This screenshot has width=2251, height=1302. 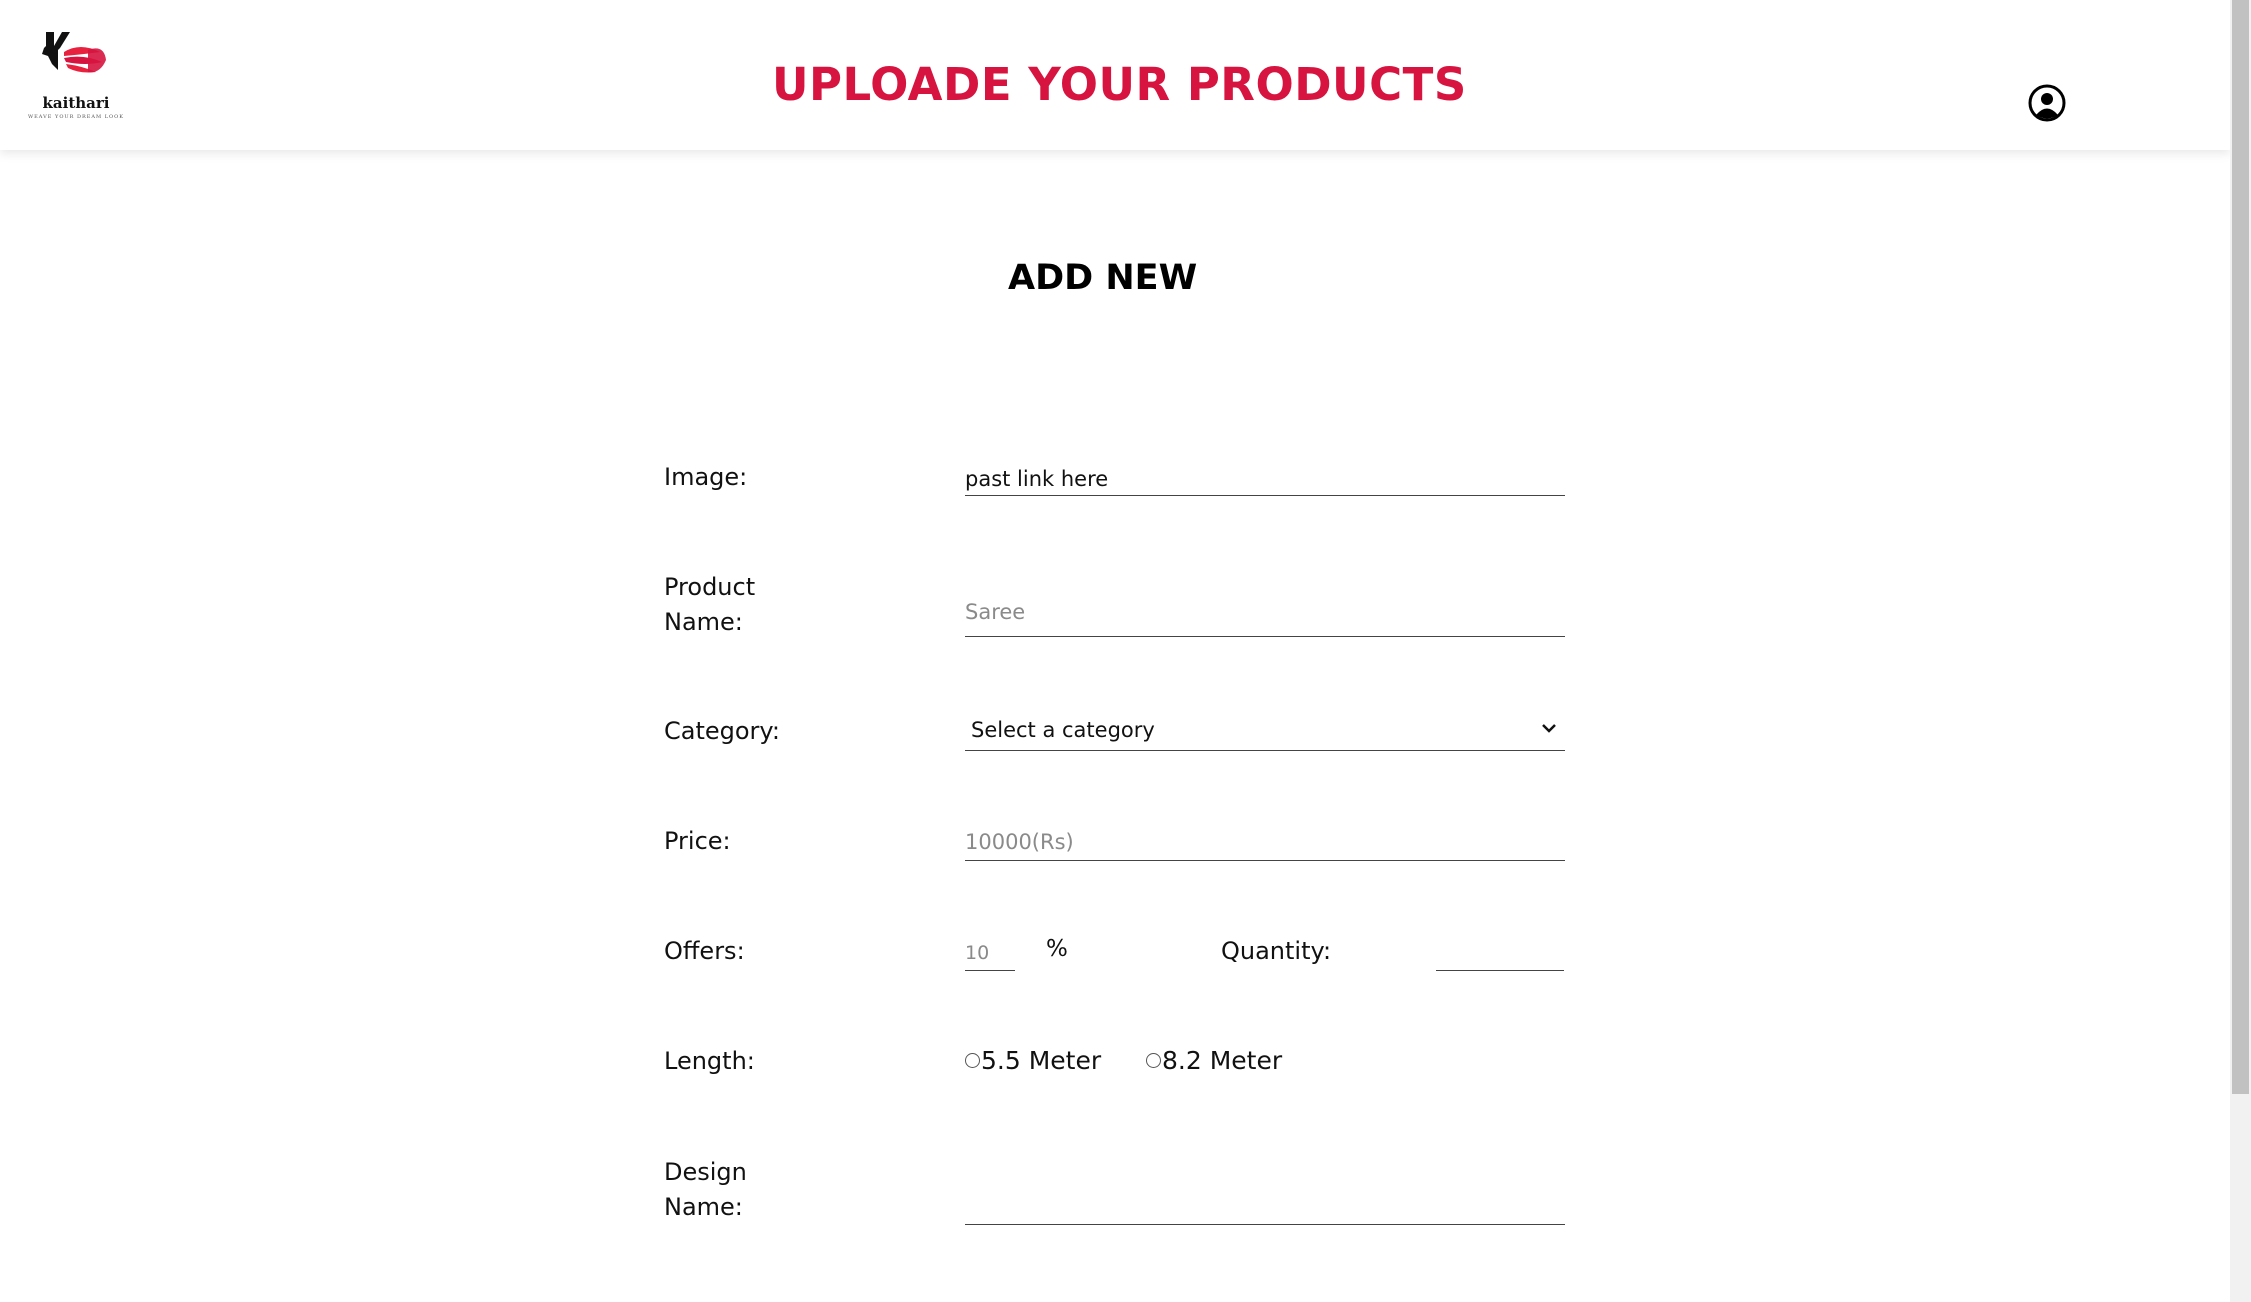 What do you see at coordinates (1057, 949) in the screenshot?
I see `percent-symbol: %` at bounding box center [1057, 949].